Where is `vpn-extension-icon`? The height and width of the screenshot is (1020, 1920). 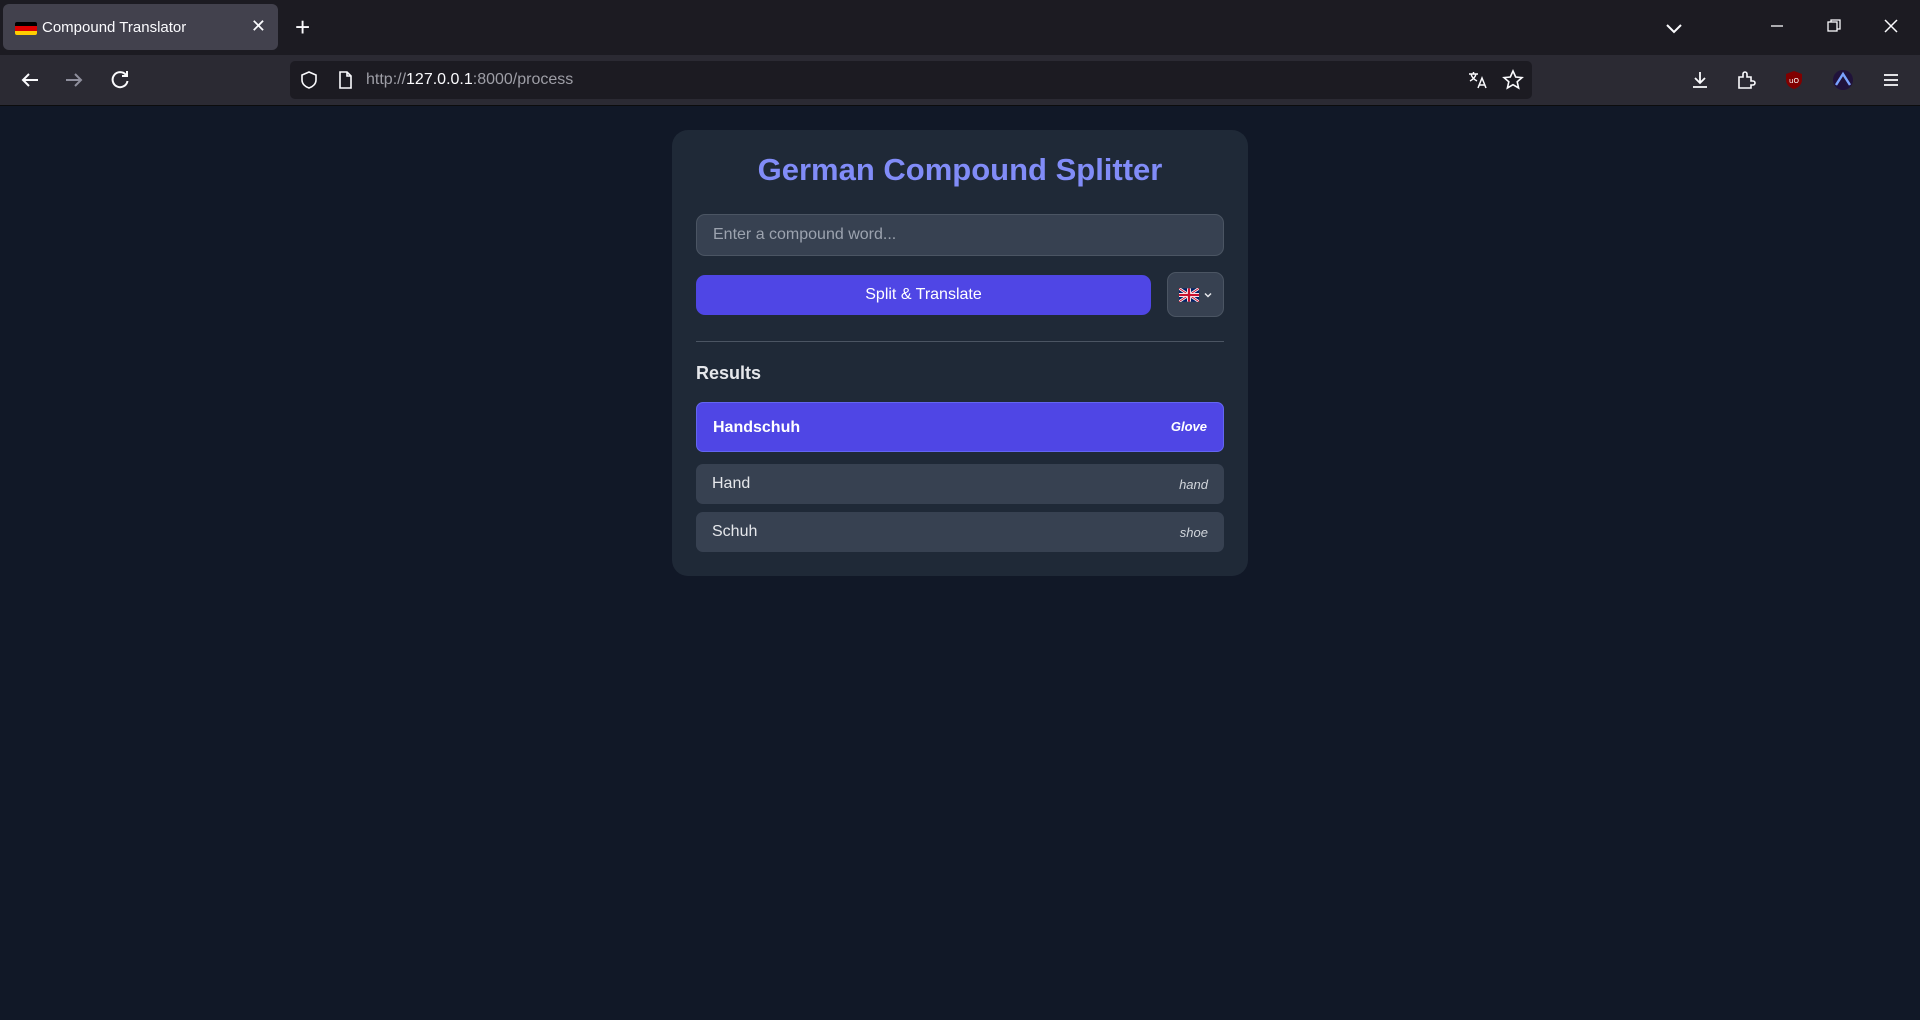
vpn-extension-icon is located at coordinates (1843, 80).